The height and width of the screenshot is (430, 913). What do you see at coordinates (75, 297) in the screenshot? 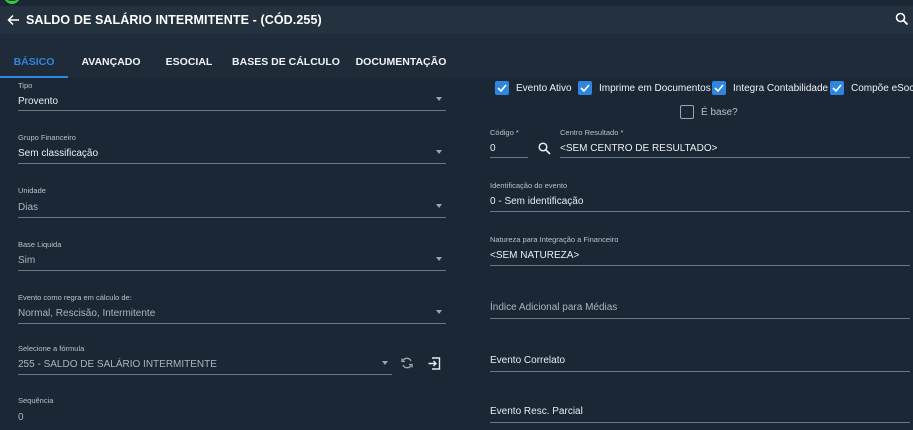
I see `evento-regra-label: Evento como regra em cálculo de:` at bounding box center [75, 297].